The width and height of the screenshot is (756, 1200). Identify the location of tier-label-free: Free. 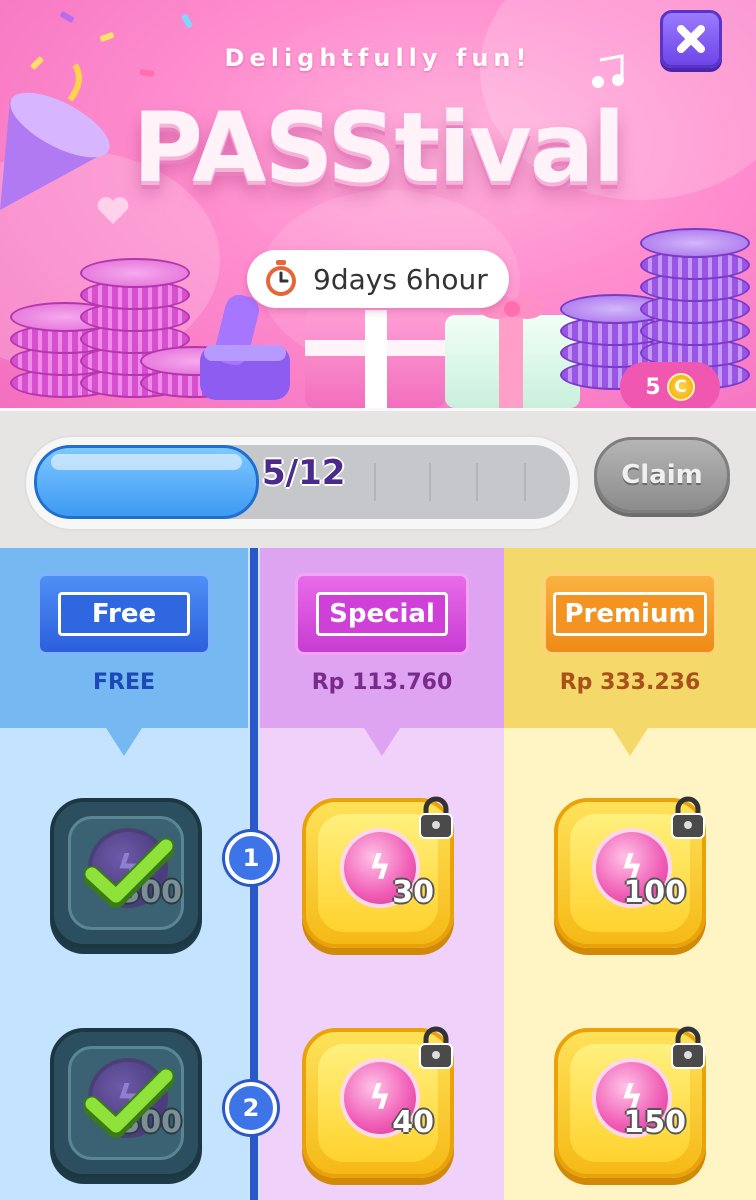
(124, 614).